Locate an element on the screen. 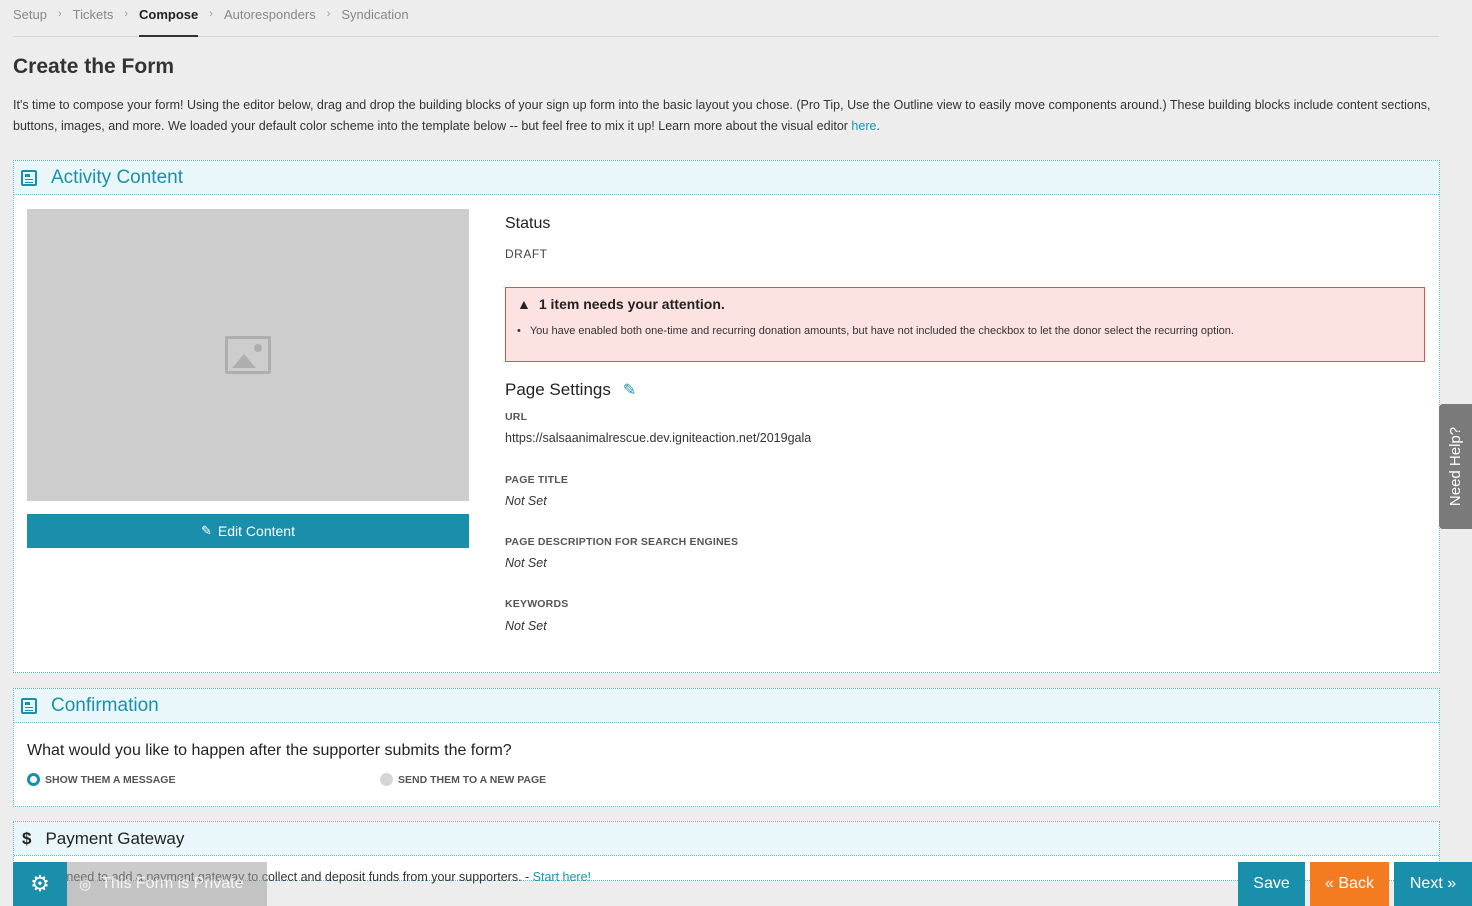 The image size is (1472, 906). radio-unselected-icon is located at coordinates (386, 779).